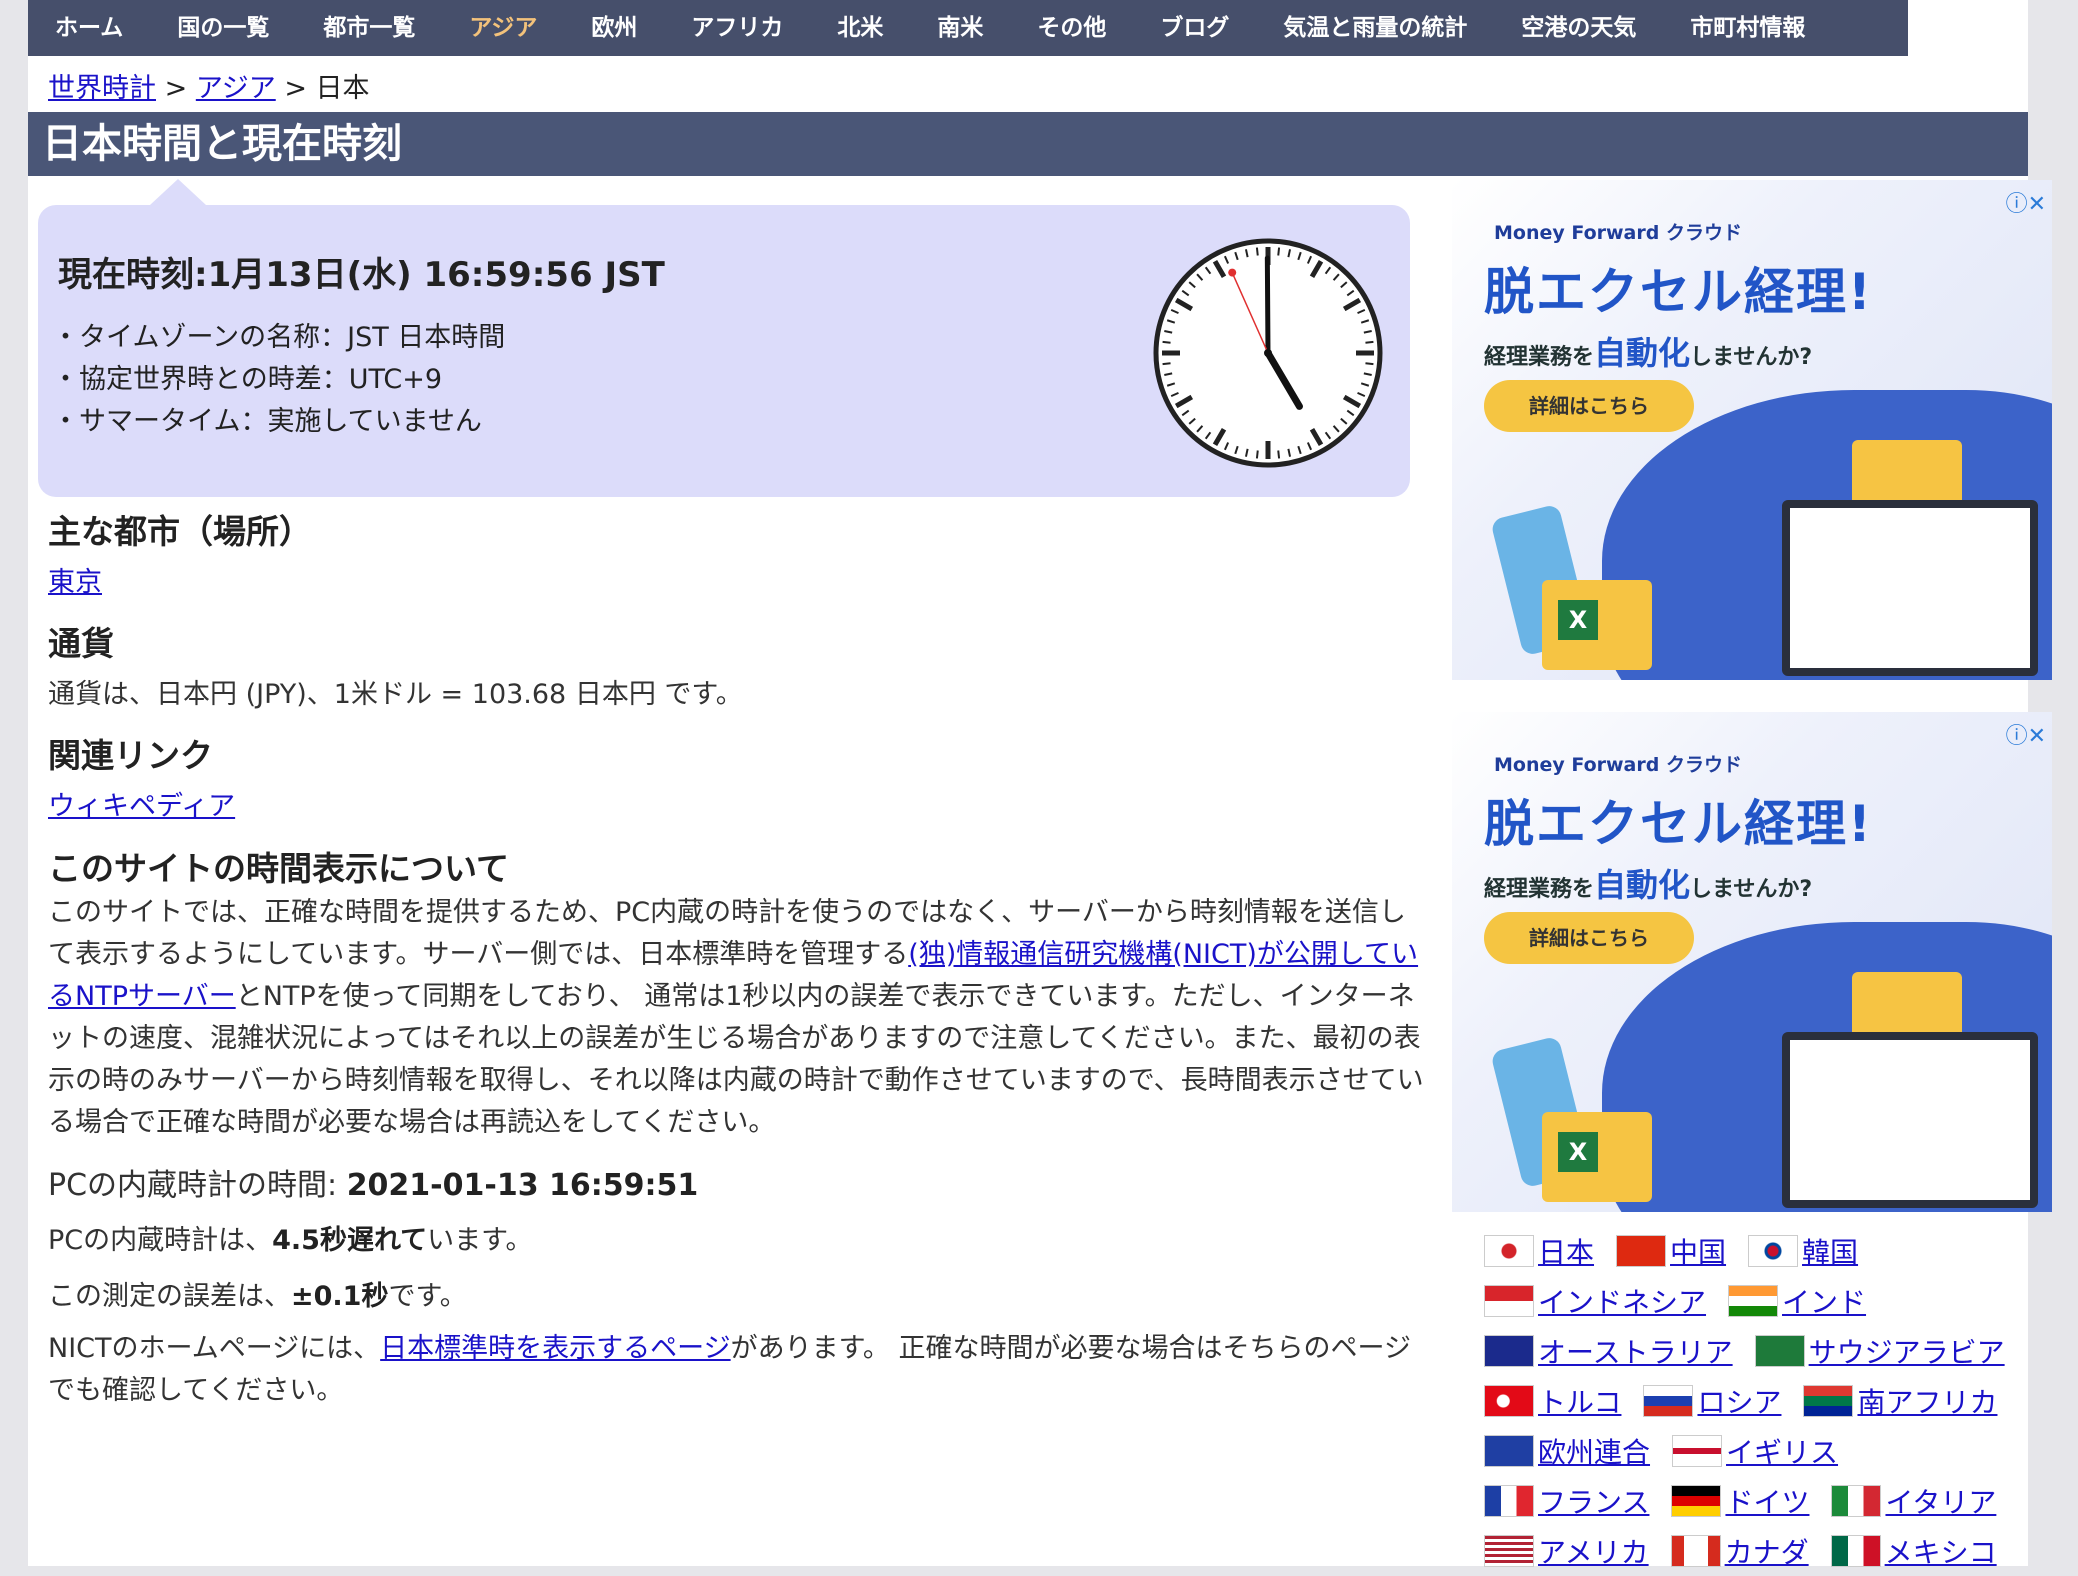  What do you see at coordinates (1579, 1401) in the screenshot?
I see `country-link-tr: トルコ` at bounding box center [1579, 1401].